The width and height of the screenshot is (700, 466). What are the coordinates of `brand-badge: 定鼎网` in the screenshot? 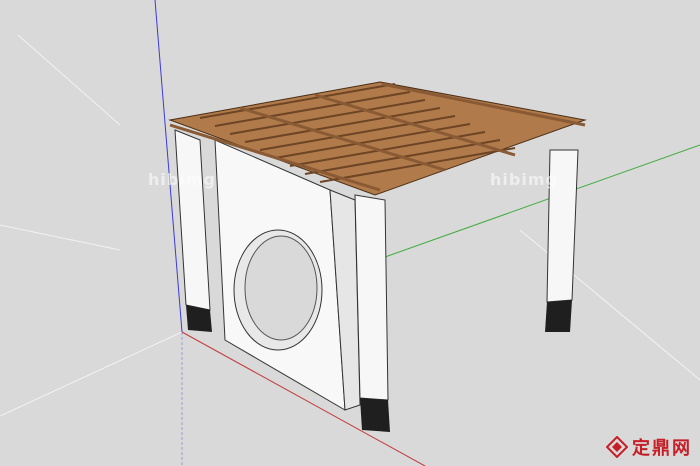 It's located at (649, 447).